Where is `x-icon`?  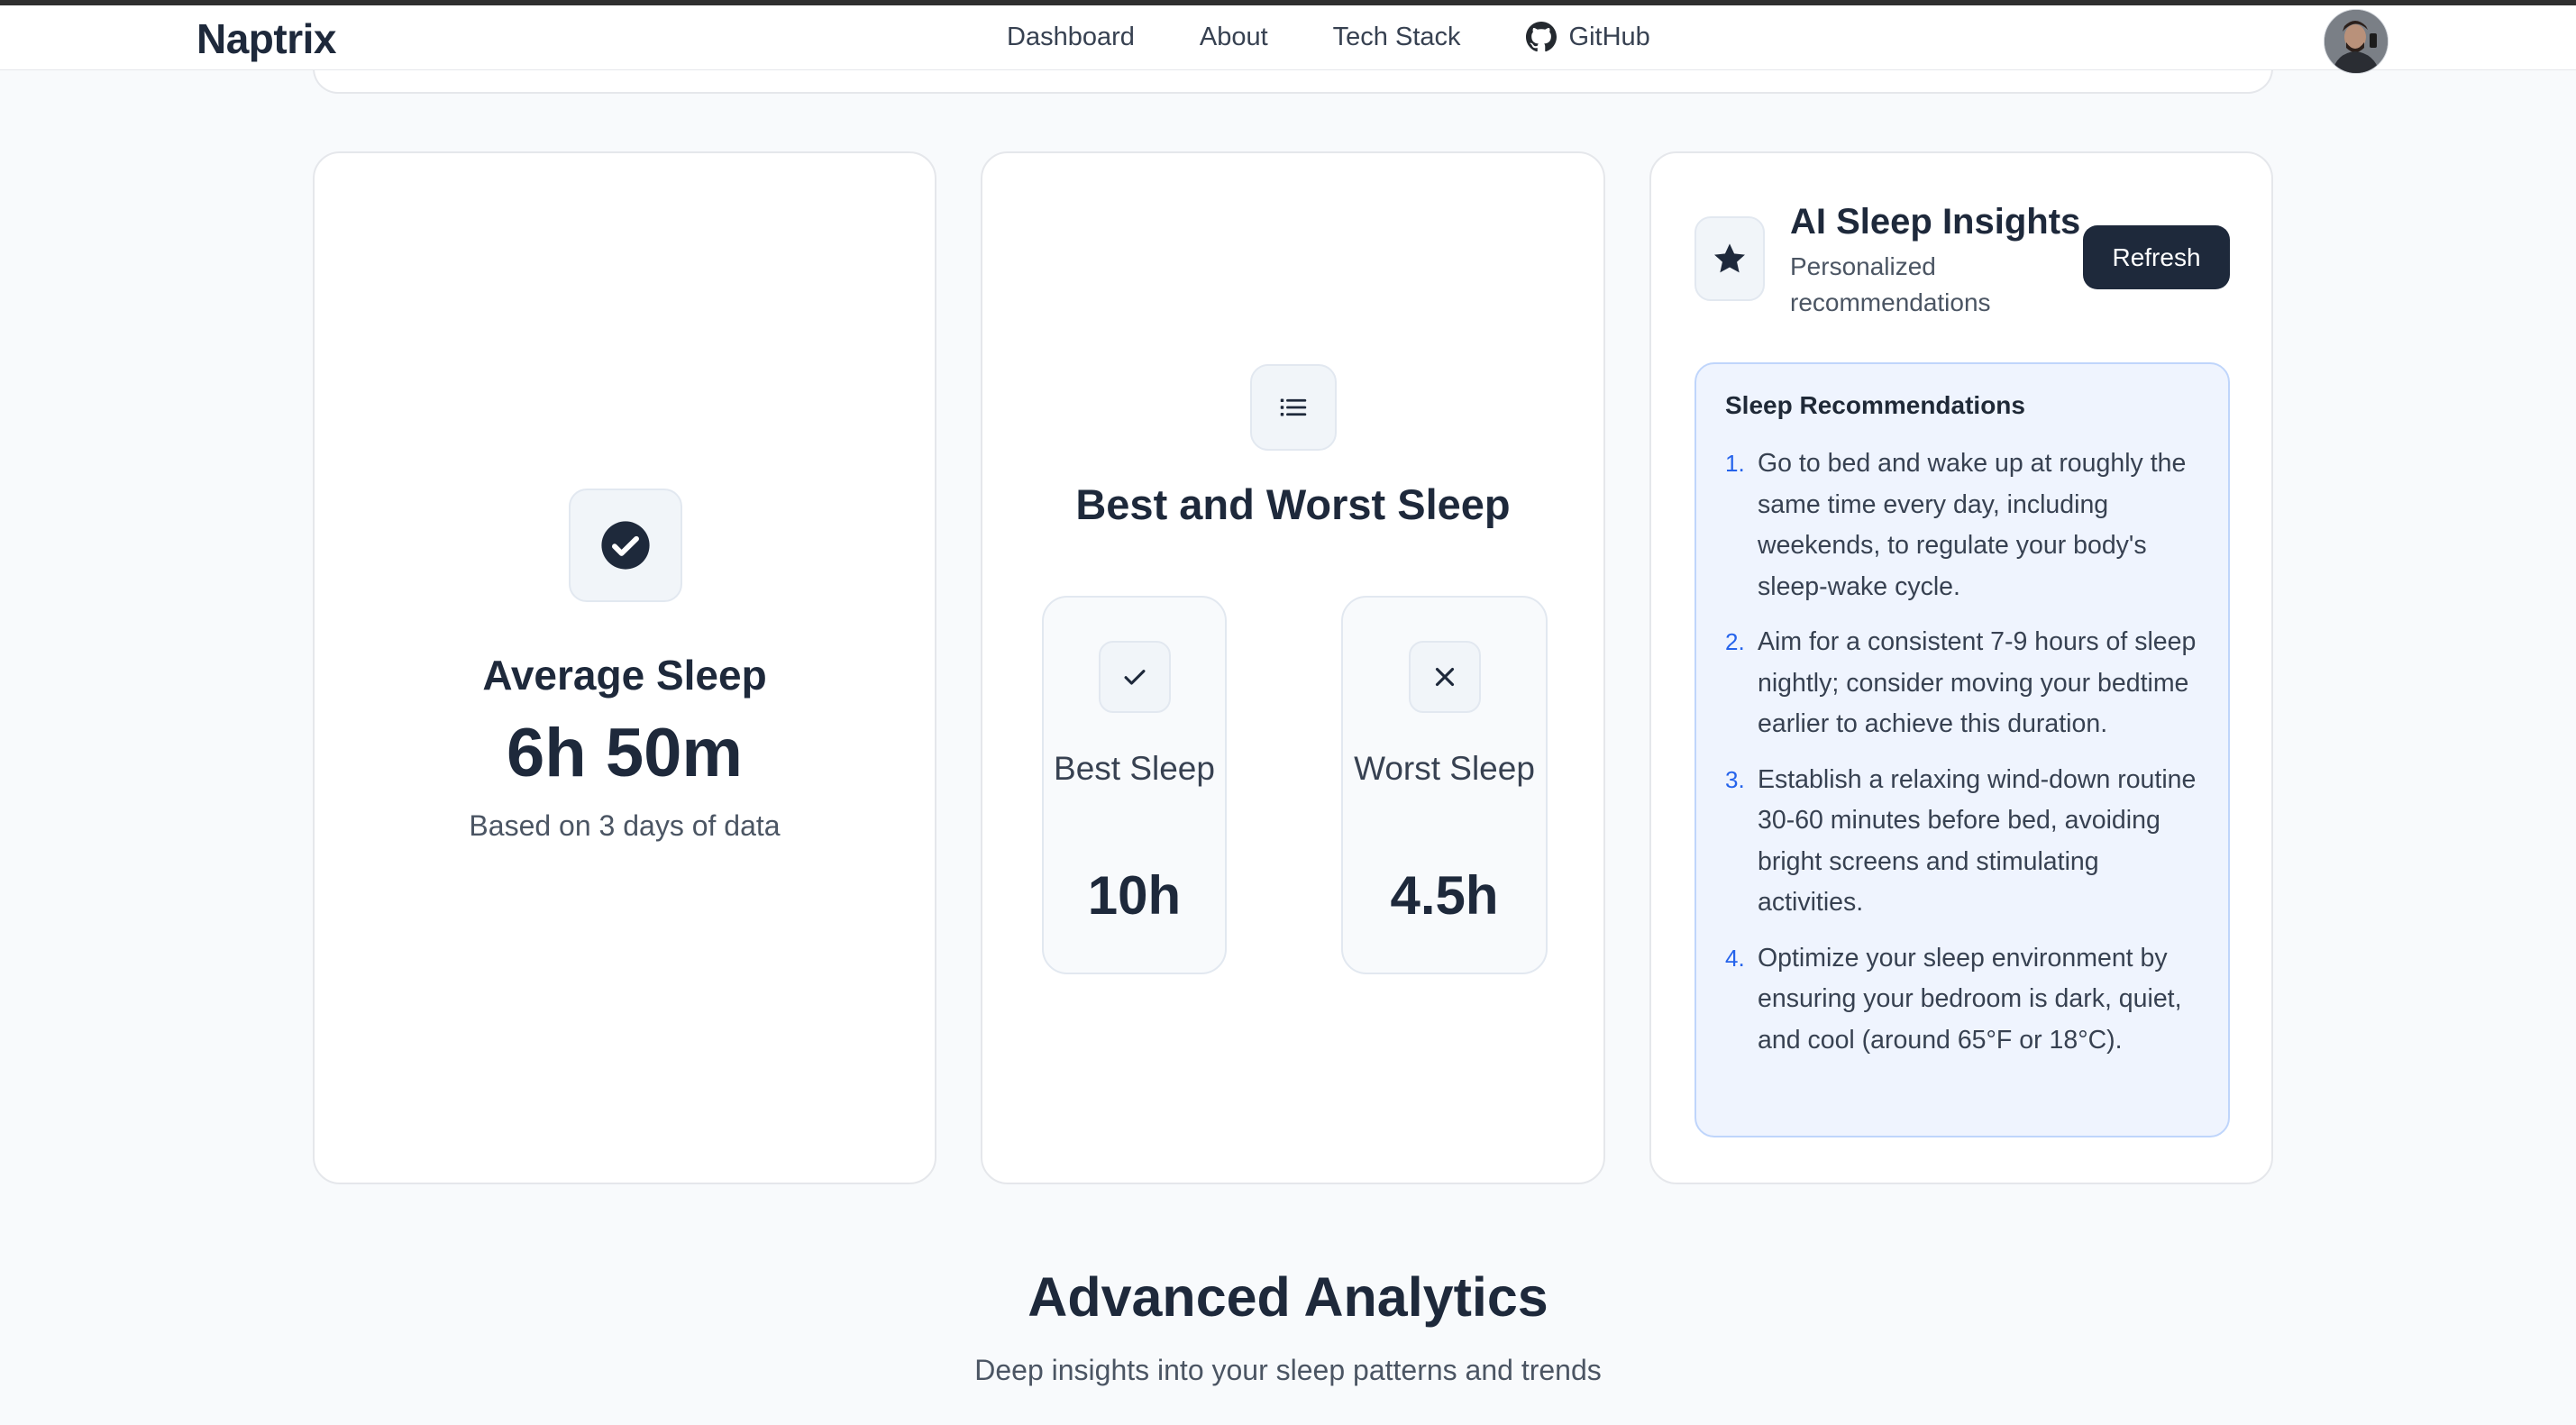
x-icon is located at coordinates (1445, 677).